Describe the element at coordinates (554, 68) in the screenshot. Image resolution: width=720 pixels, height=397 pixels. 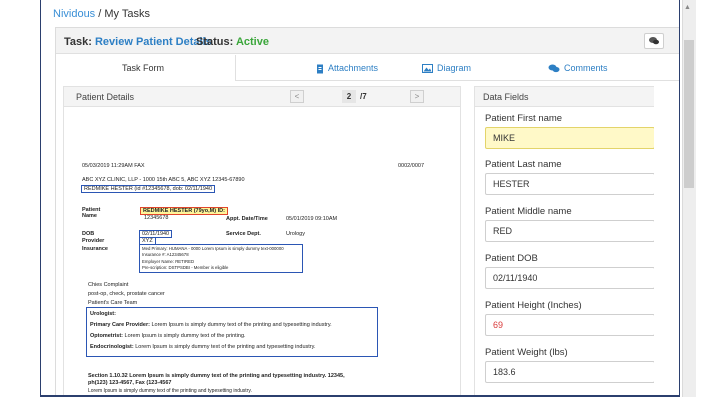
I see `comments-icon` at that location.